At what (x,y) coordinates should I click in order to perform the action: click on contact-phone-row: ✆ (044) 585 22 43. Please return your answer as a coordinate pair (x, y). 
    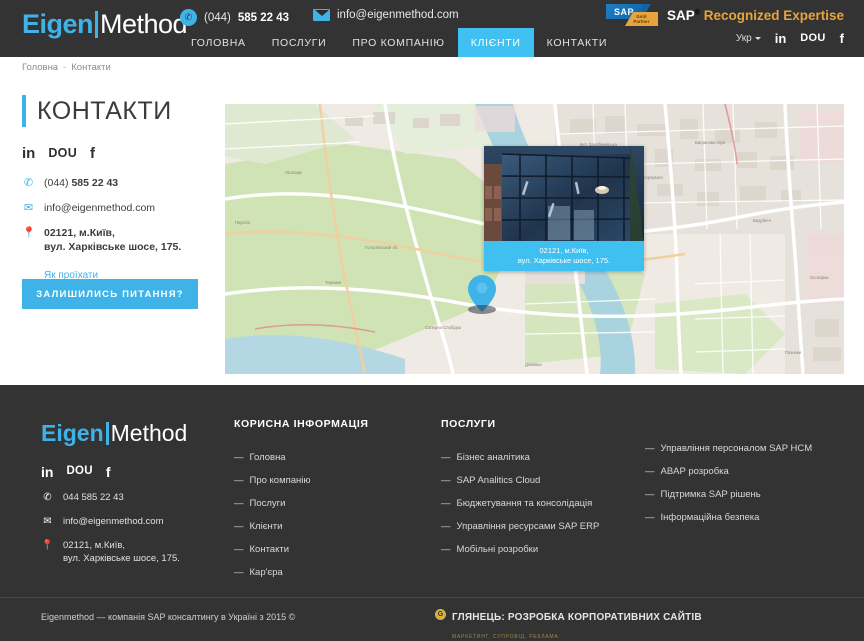
    Looking at the image, I should click on (117, 183).